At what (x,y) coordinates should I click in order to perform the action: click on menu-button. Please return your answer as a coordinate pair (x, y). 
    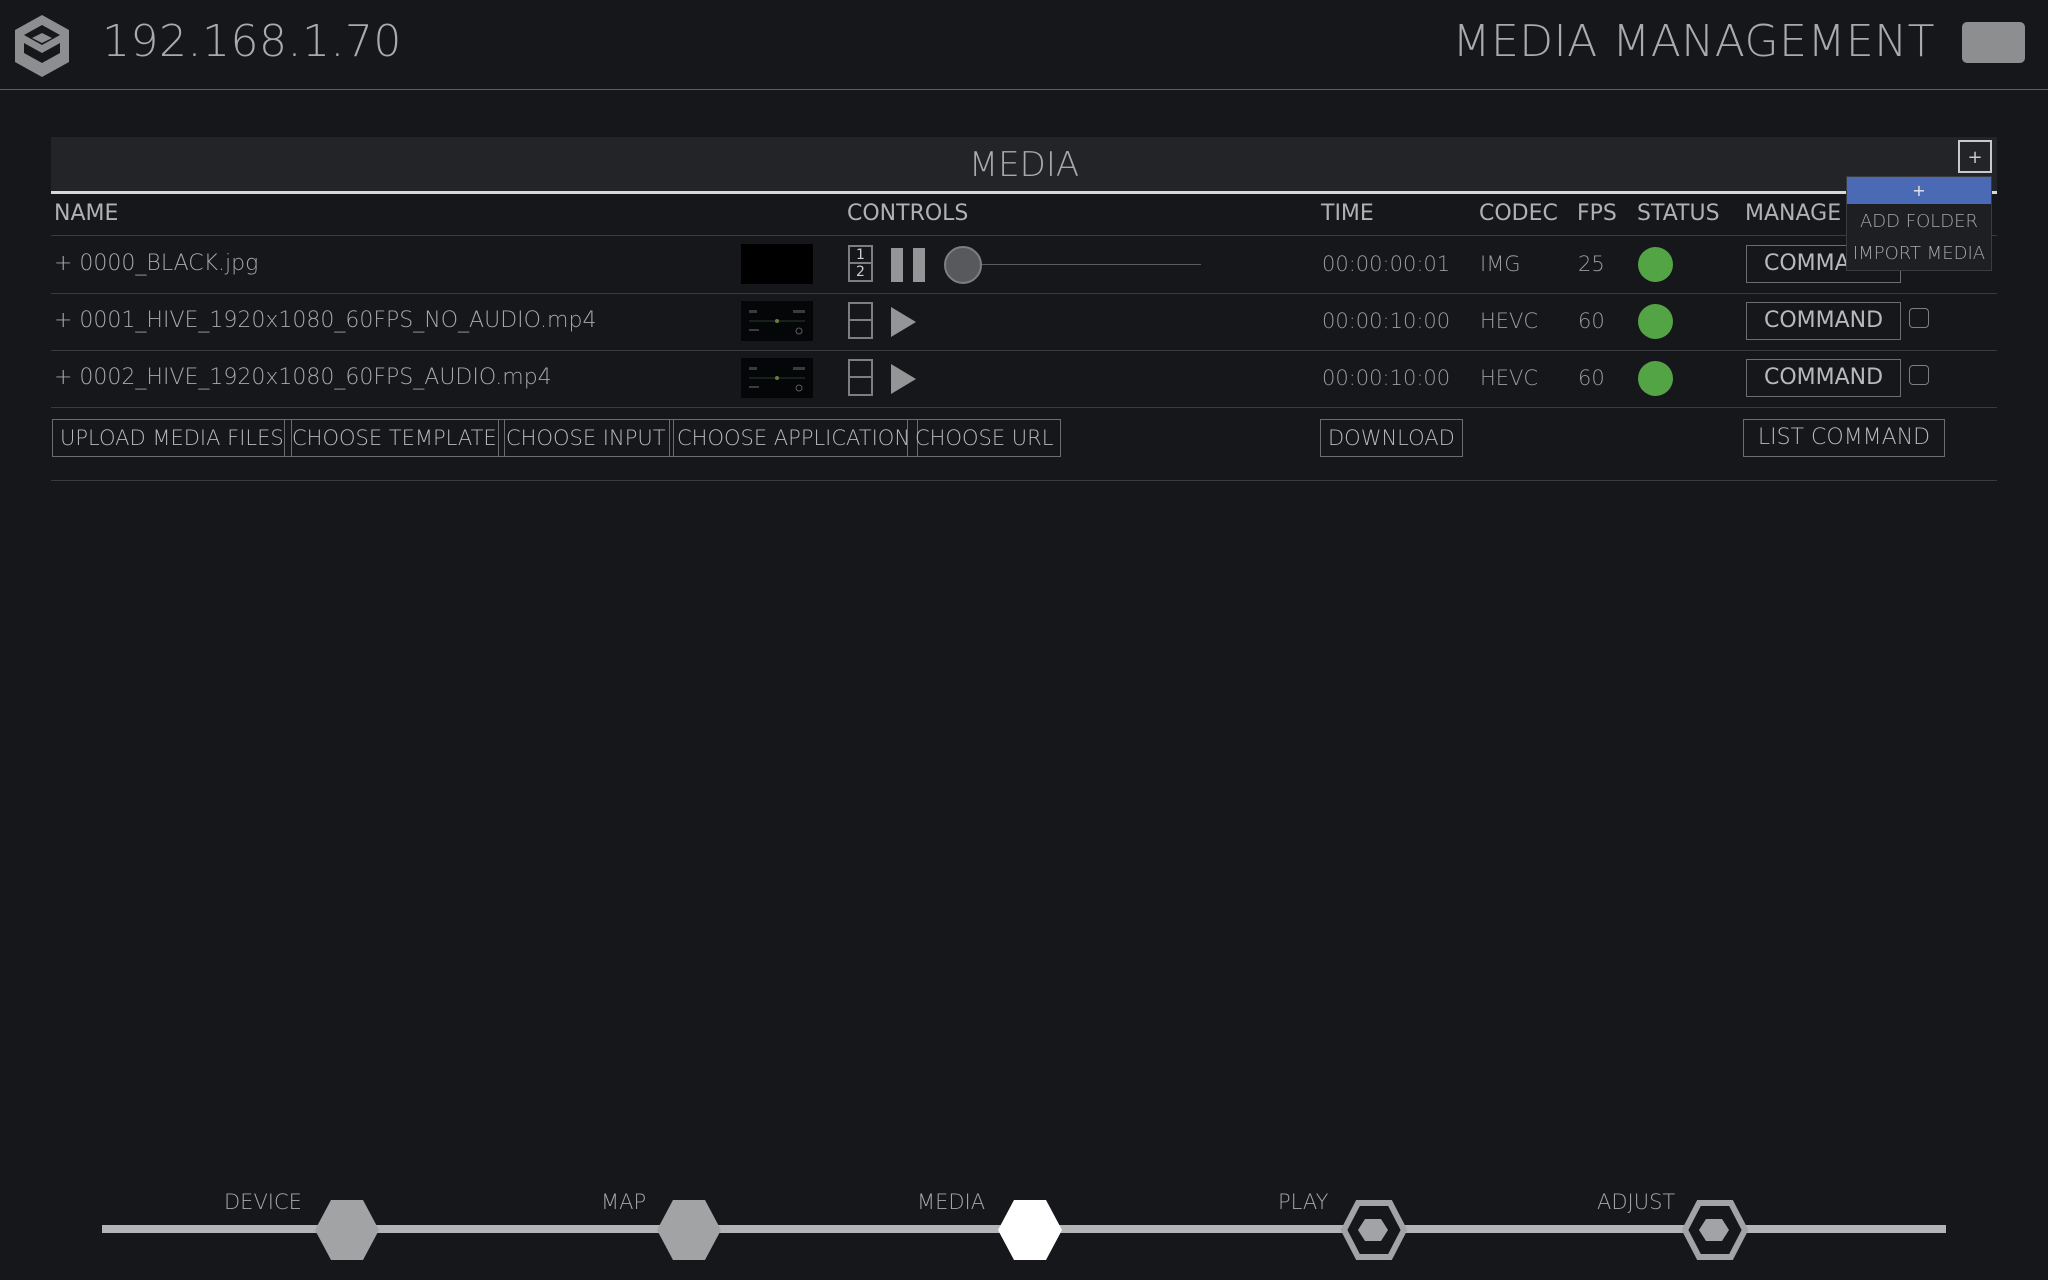
    Looking at the image, I should click on (1993, 42).